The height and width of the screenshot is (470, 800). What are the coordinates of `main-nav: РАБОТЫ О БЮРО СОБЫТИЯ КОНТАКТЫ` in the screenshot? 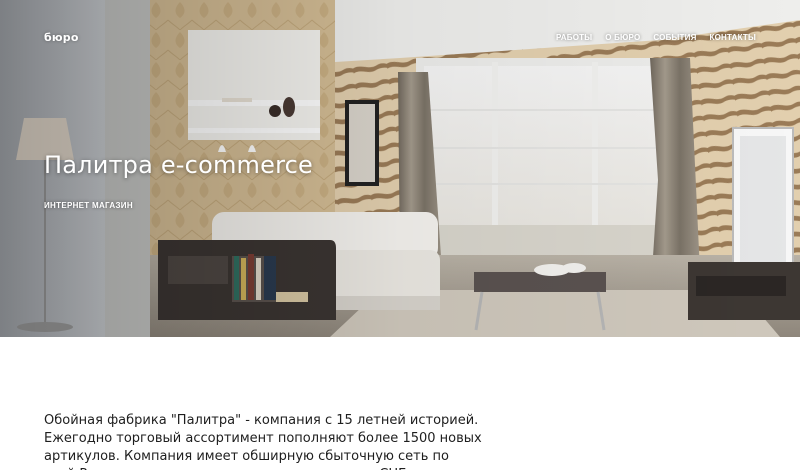 It's located at (656, 37).